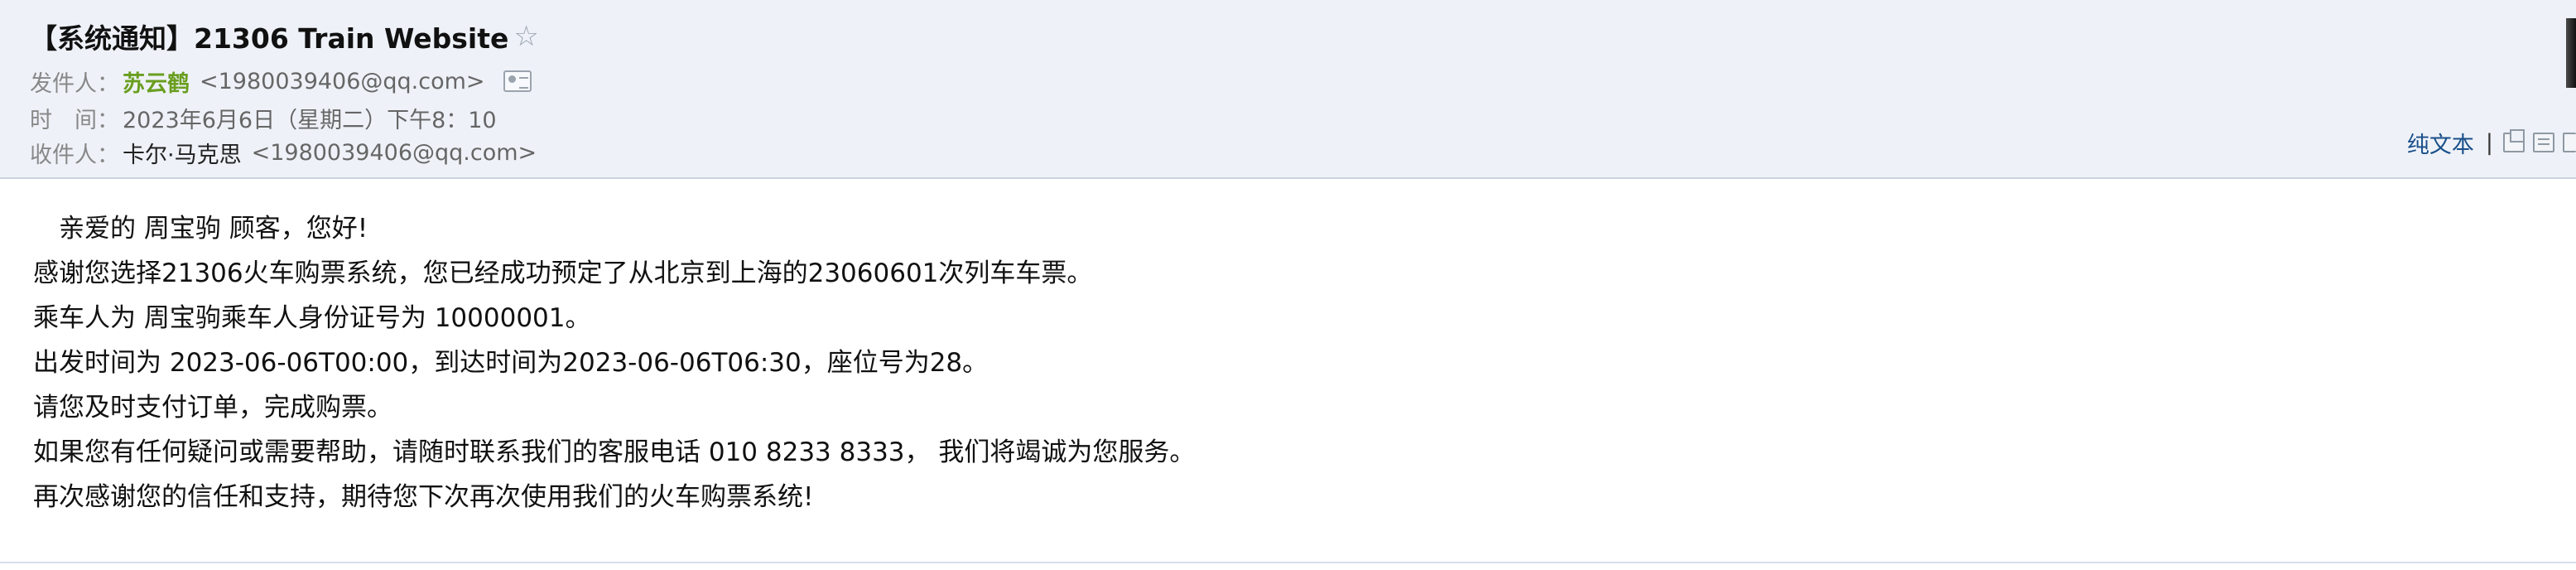 The image size is (2576, 570). Describe the element at coordinates (2440, 143) in the screenshot. I see `plain-text-link: 纯文本` at that location.